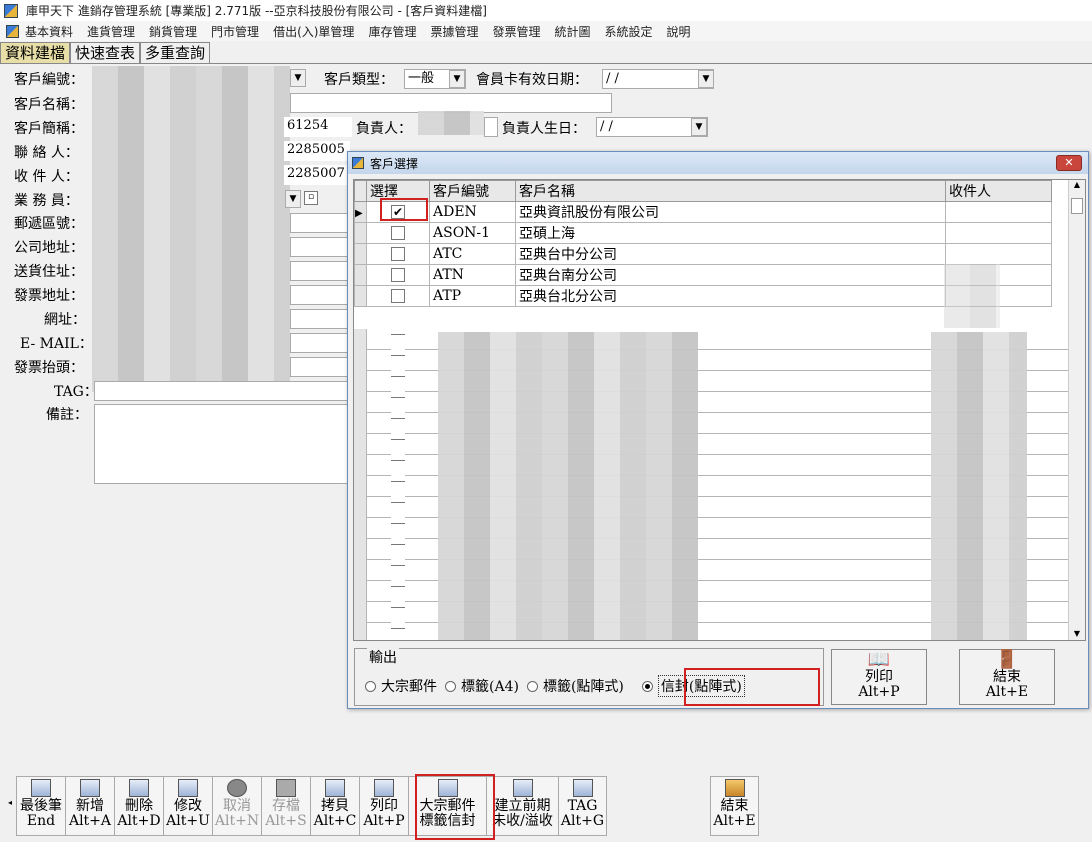 The image size is (1092, 842). I want to click on add-icon, so click(90, 788).